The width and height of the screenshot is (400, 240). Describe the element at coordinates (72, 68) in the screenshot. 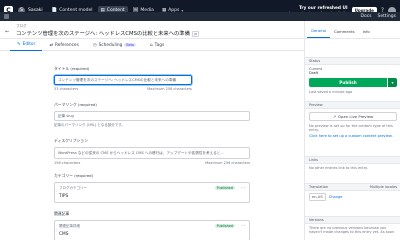

I see `field-label: タイトル (required)` at that location.